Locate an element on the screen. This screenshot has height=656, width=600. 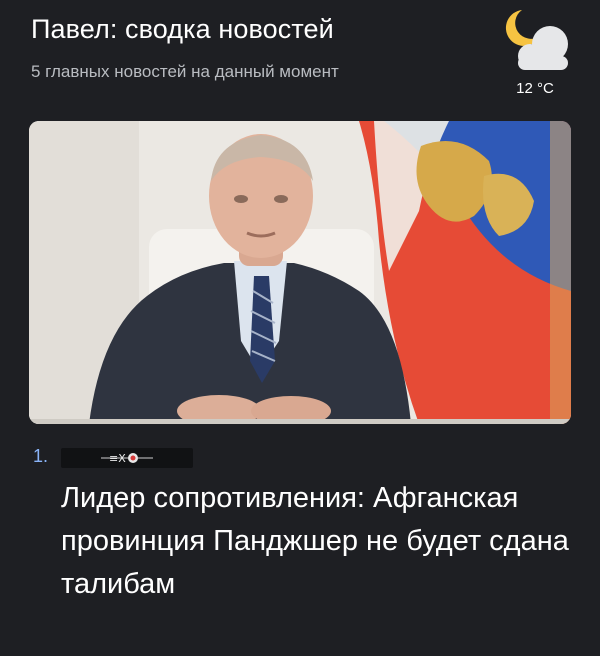
page-title: Павел: сводка новостей is located at coordinates (182, 29).